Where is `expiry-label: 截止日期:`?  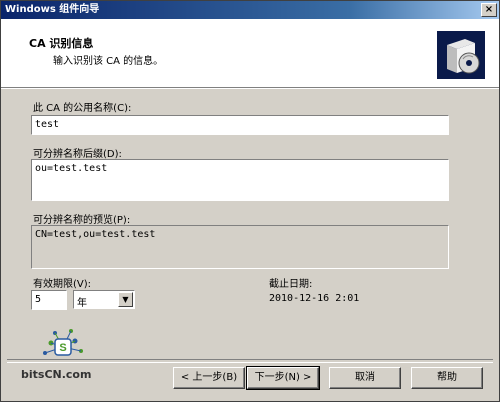
expiry-label: 截止日期: is located at coordinates (291, 284).